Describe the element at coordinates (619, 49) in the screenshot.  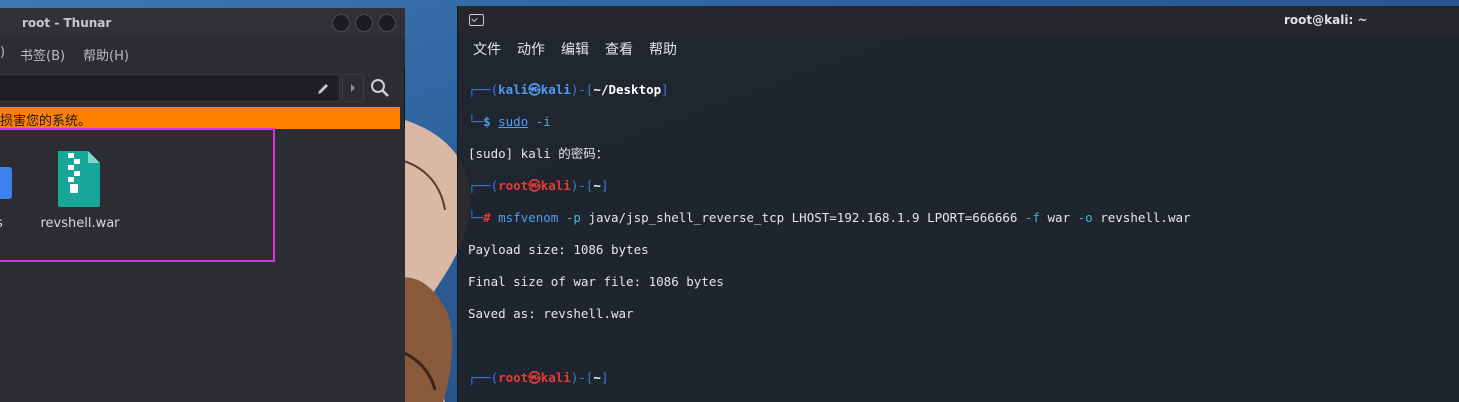
I see `menu-view: 查看` at that location.